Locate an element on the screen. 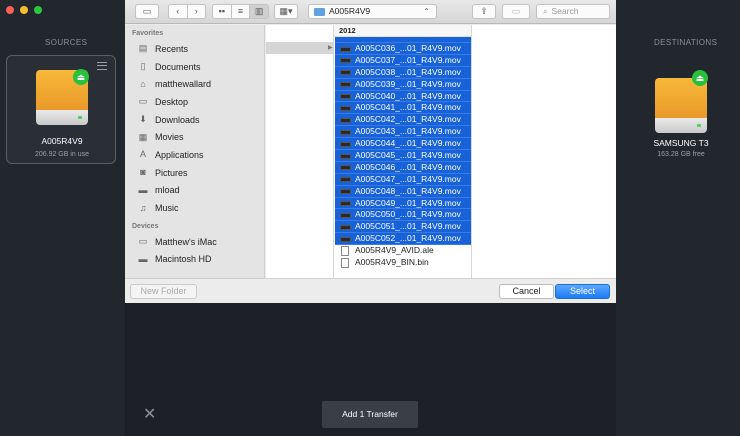 This screenshot has height=436, width=740. favorite-item: ▦ Movies is located at coordinates (194, 137).